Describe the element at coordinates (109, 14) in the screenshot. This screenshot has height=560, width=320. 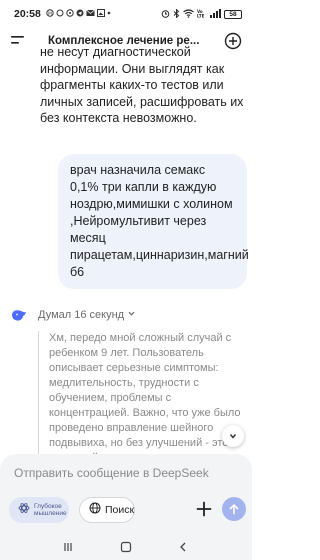
I see `dot-icon` at that location.